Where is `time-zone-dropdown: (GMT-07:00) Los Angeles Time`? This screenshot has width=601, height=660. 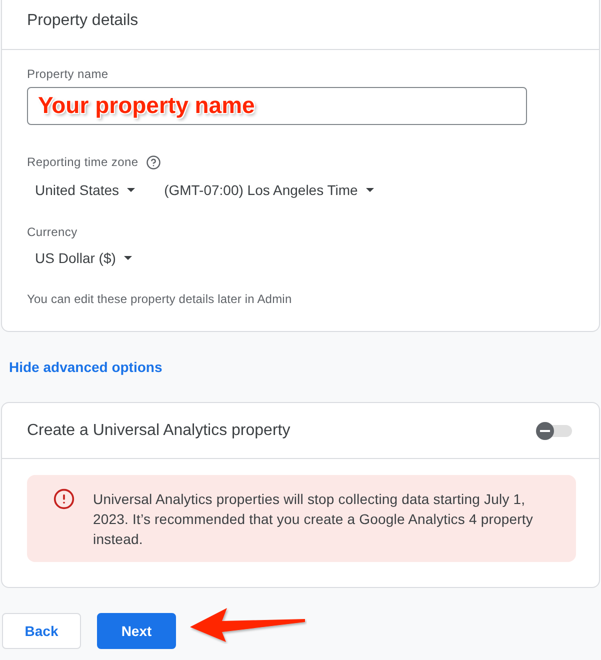
time-zone-dropdown: (GMT-07:00) Los Angeles Time is located at coordinates (269, 190).